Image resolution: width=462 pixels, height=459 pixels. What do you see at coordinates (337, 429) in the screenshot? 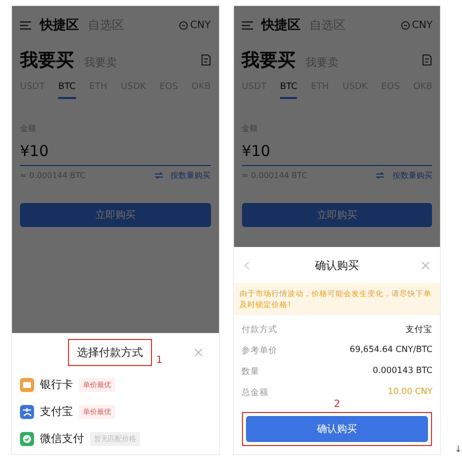
I see `confirm-button: 确认购买` at bounding box center [337, 429].